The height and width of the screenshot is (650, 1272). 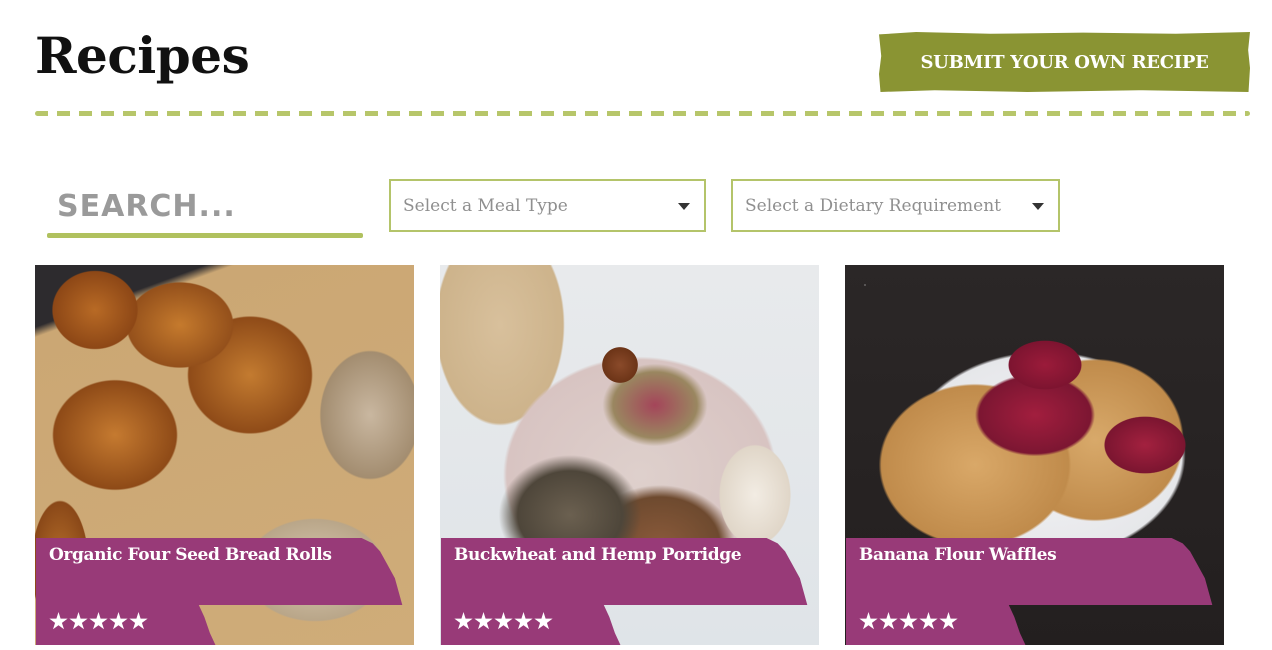 What do you see at coordinates (205, 235) in the screenshot?
I see `search-underline` at bounding box center [205, 235].